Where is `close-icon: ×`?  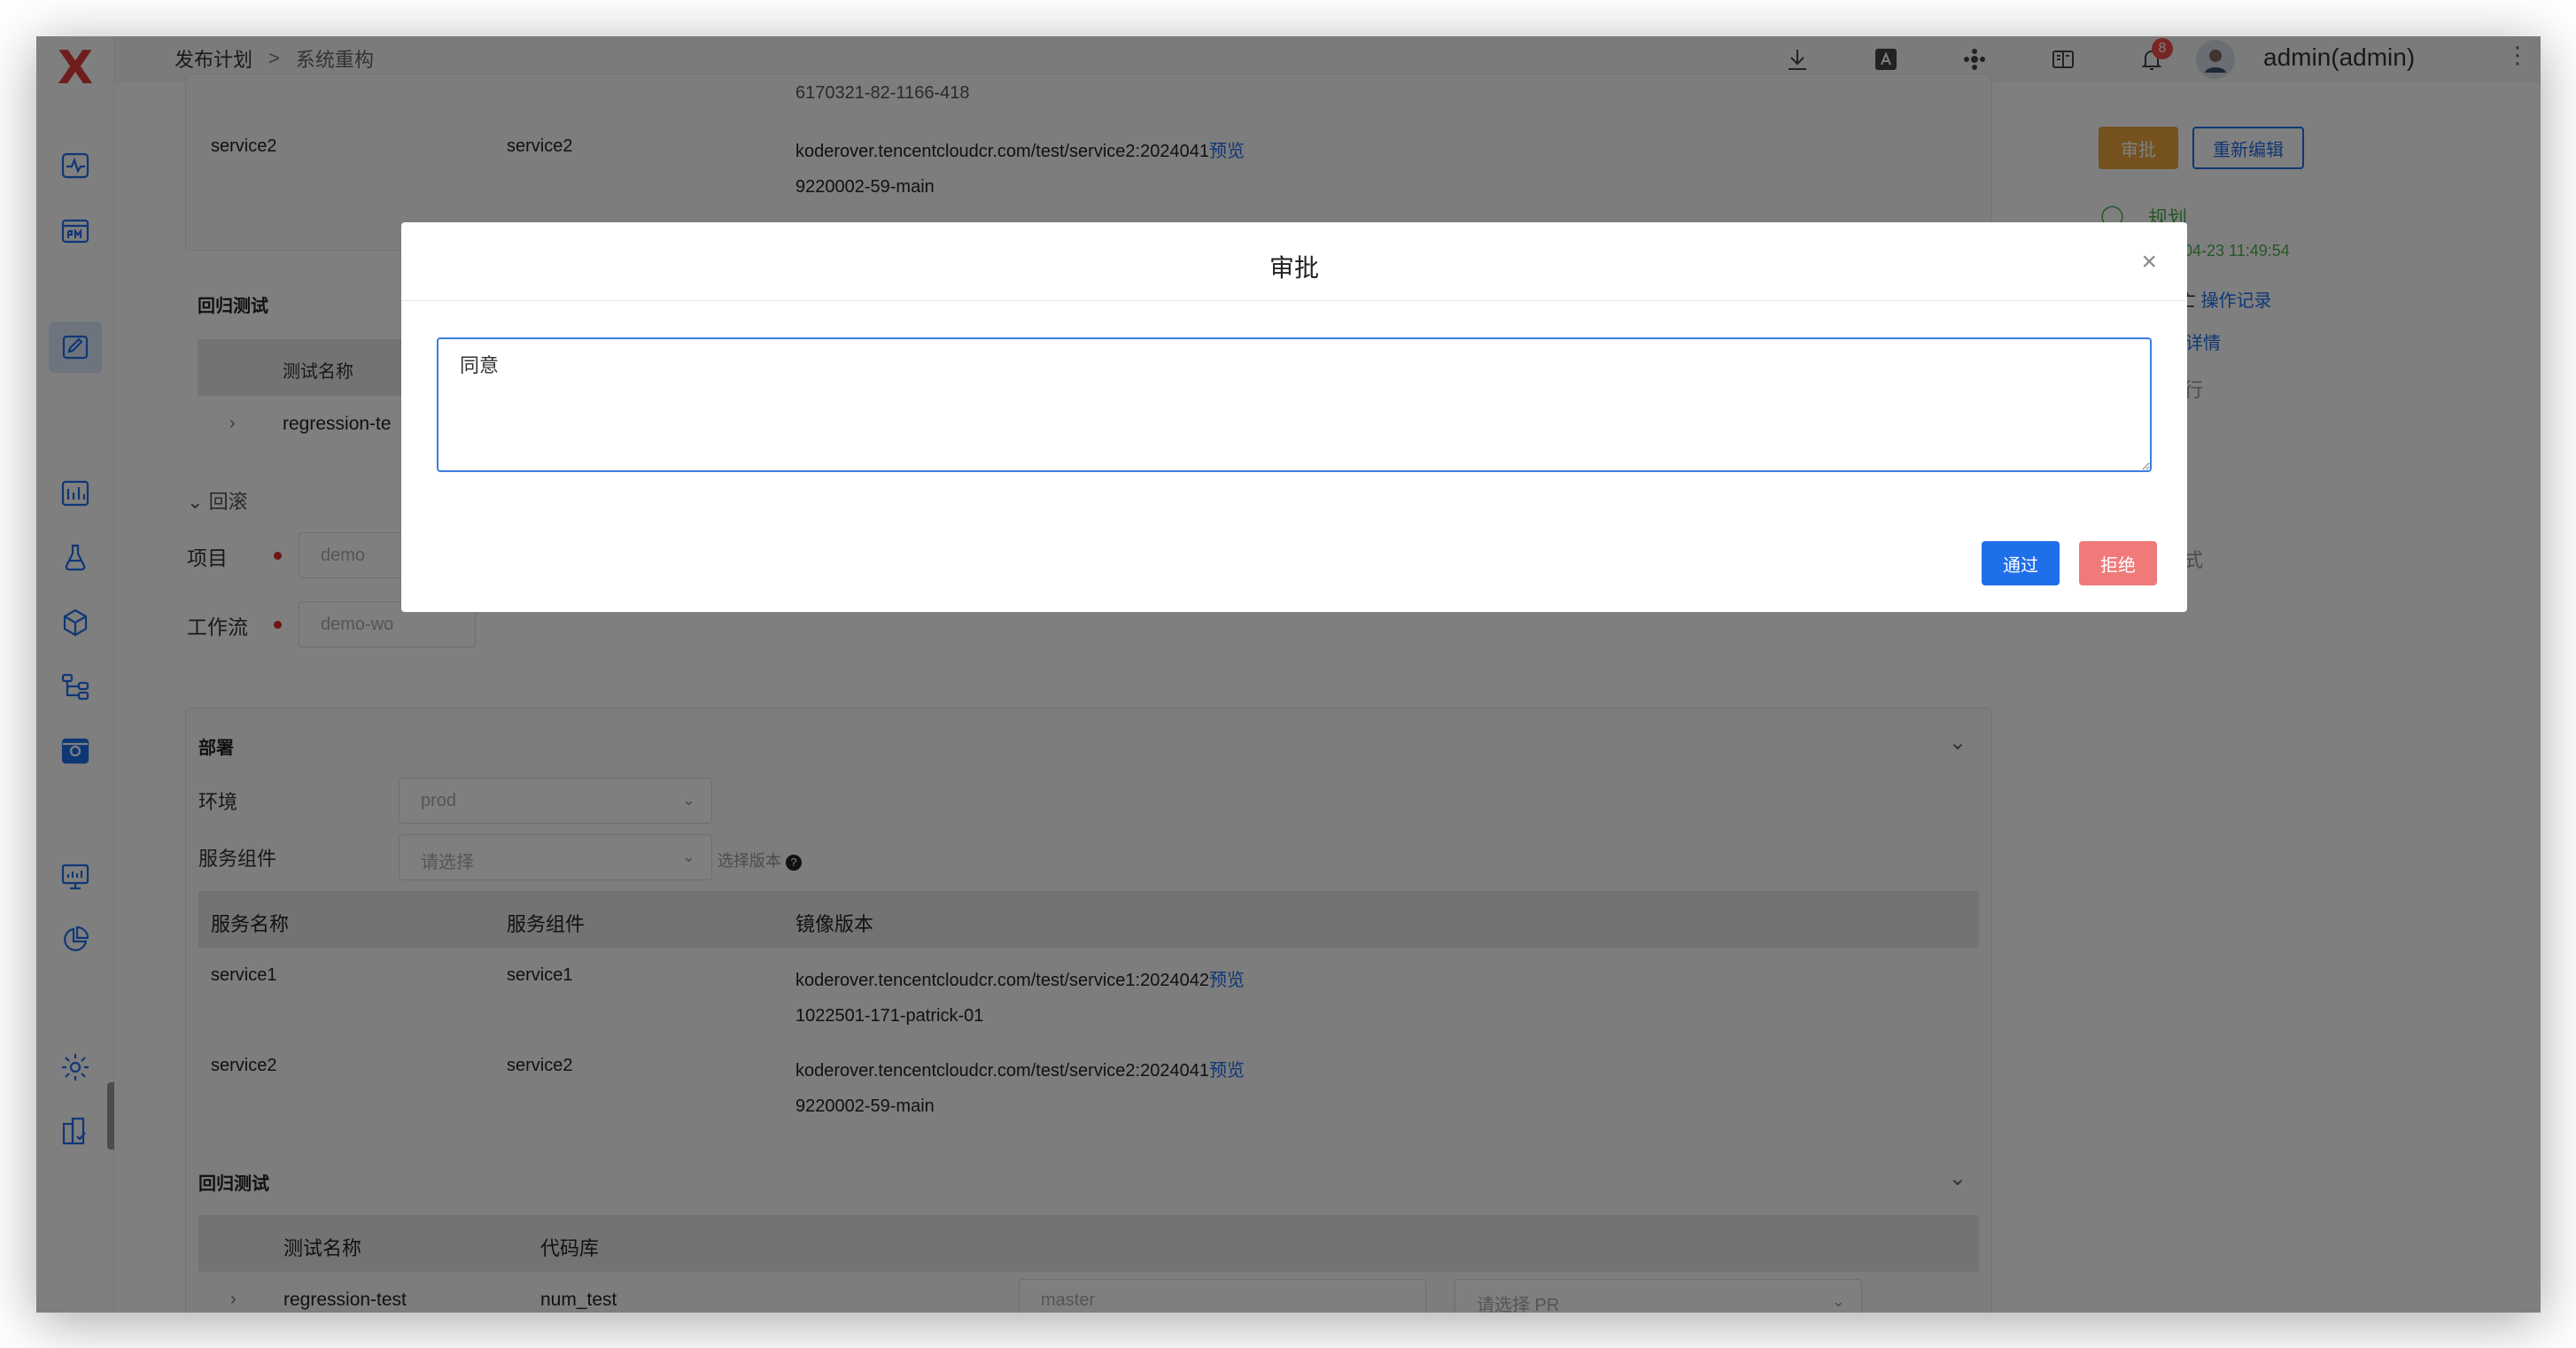
close-icon: × is located at coordinates (2149, 262).